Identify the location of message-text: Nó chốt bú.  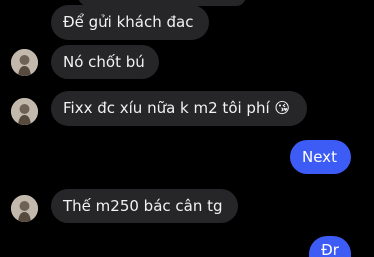
(104, 62).